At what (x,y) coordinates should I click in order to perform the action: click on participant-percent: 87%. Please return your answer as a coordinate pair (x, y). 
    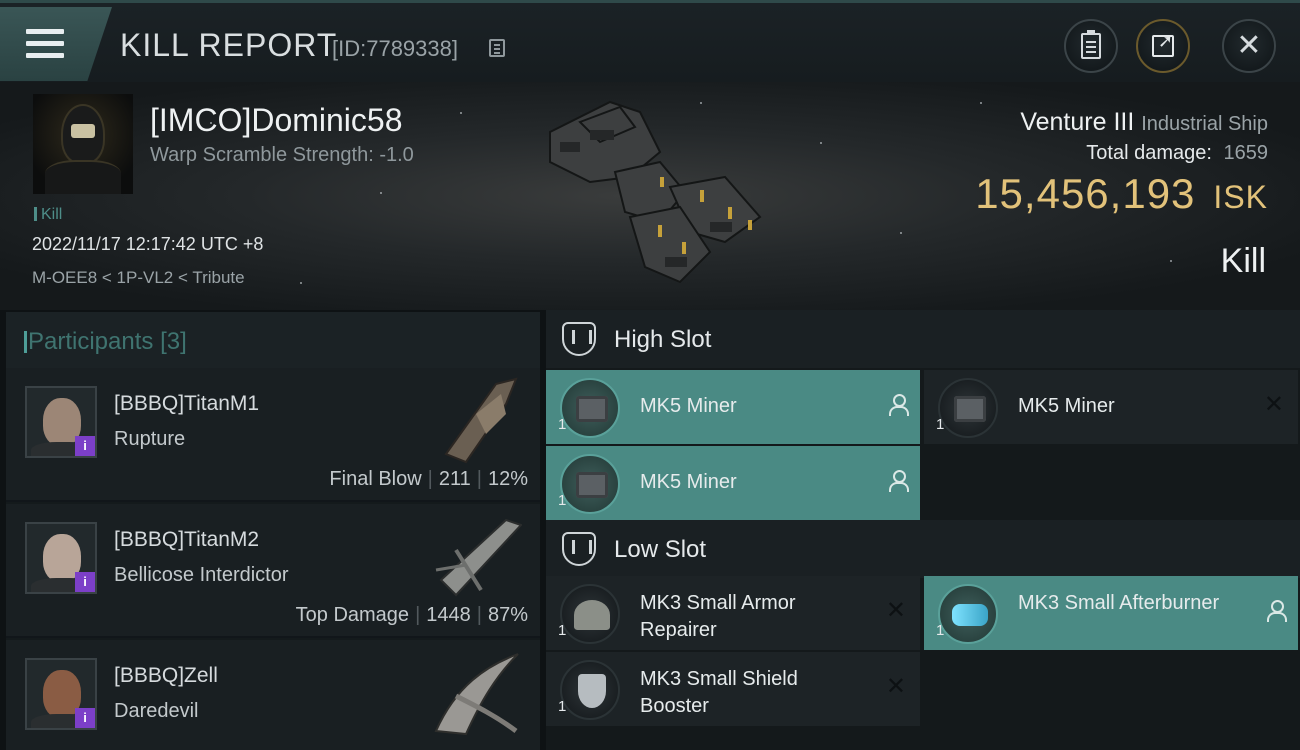
    Looking at the image, I should click on (507, 615).